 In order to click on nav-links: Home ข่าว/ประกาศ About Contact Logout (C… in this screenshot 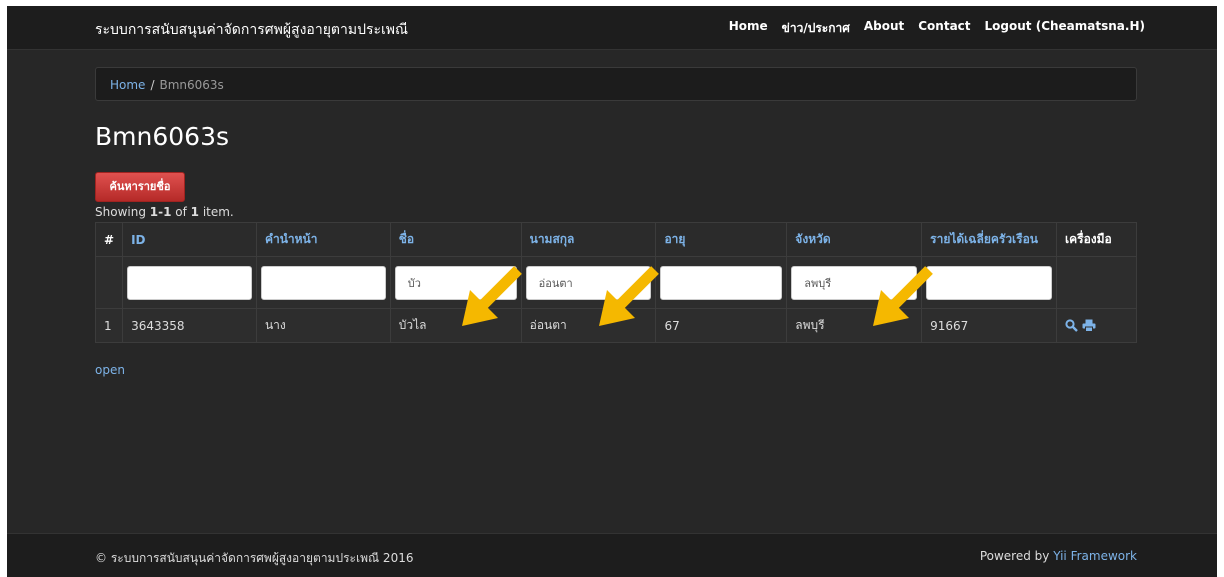, I will do `click(937, 28)`.